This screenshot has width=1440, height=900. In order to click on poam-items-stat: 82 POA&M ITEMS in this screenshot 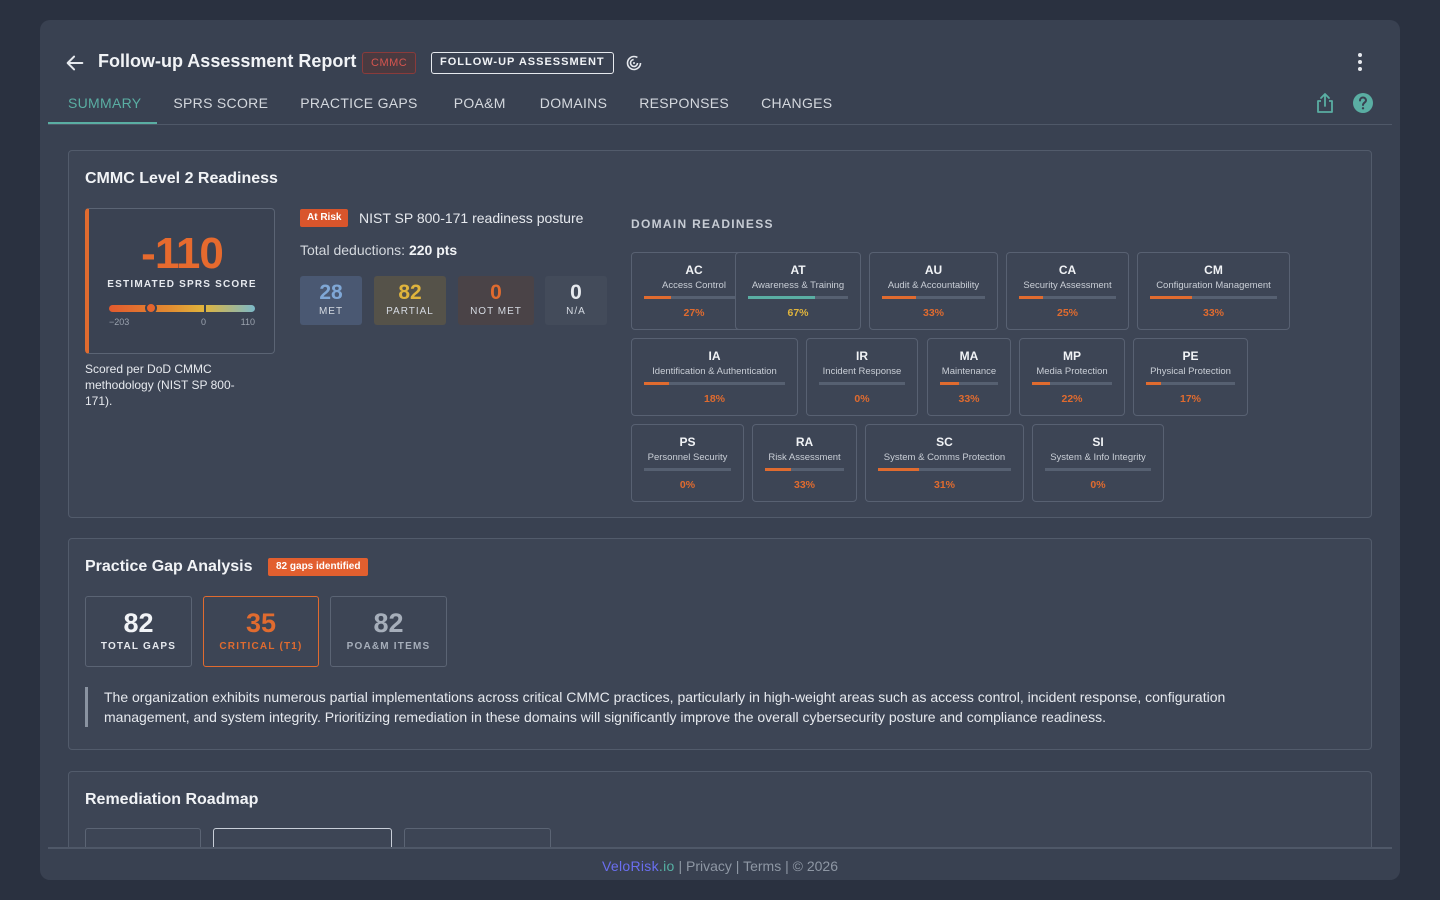, I will do `click(388, 631)`.